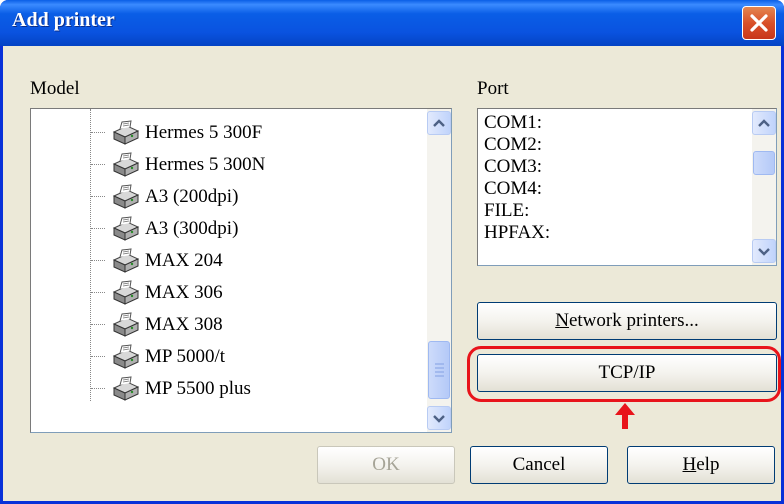 The height and width of the screenshot is (504, 784). I want to click on list-item-label: MAX 308, so click(184, 324).